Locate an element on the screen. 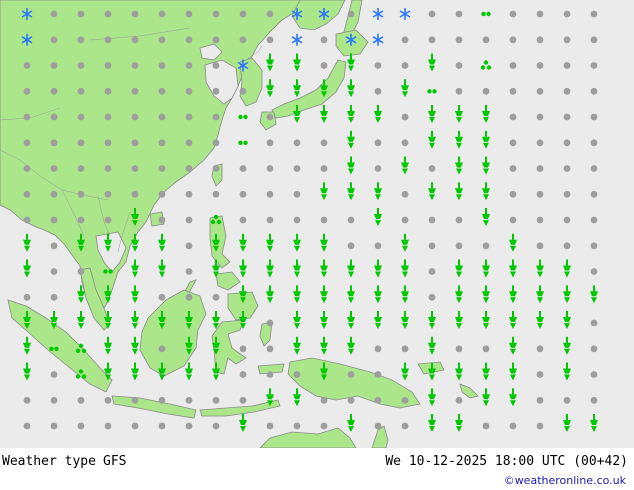 The image size is (634, 490). valid-time: We 10-12-2025 18:00 UTC (00+42) is located at coordinates (506, 461).